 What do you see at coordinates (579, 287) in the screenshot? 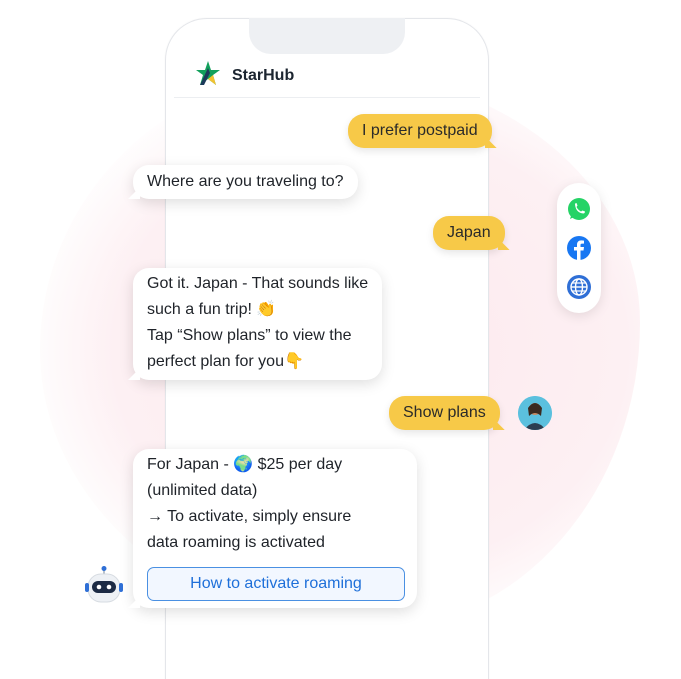
I see `globe-icon` at bounding box center [579, 287].